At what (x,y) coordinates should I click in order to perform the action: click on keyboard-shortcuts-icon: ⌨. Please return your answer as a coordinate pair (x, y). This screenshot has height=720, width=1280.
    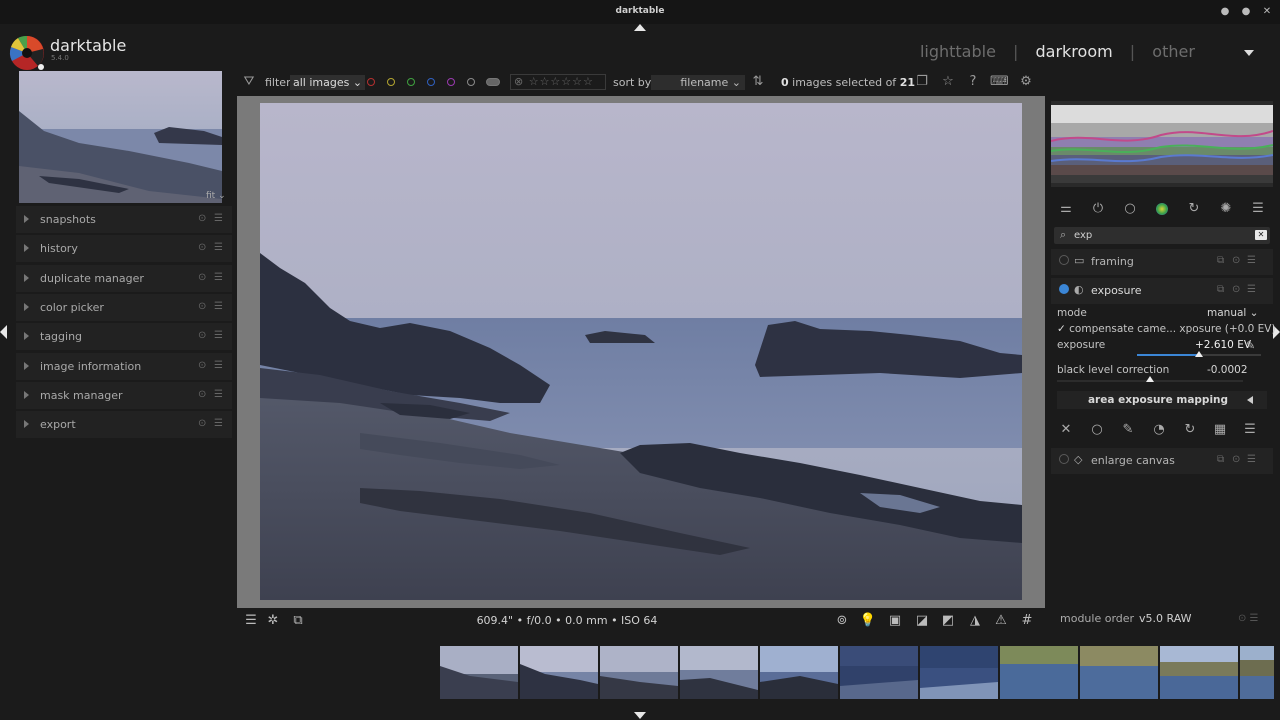
    Looking at the image, I should click on (999, 82).